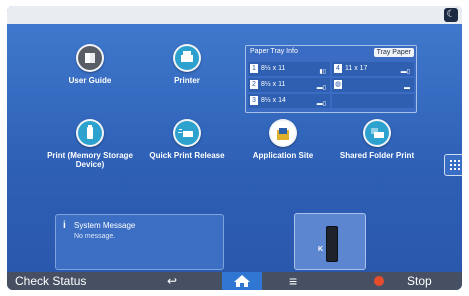 This screenshot has width=469, height=296. Describe the element at coordinates (64, 225) in the screenshot. I see `info-icon: i` at that location.